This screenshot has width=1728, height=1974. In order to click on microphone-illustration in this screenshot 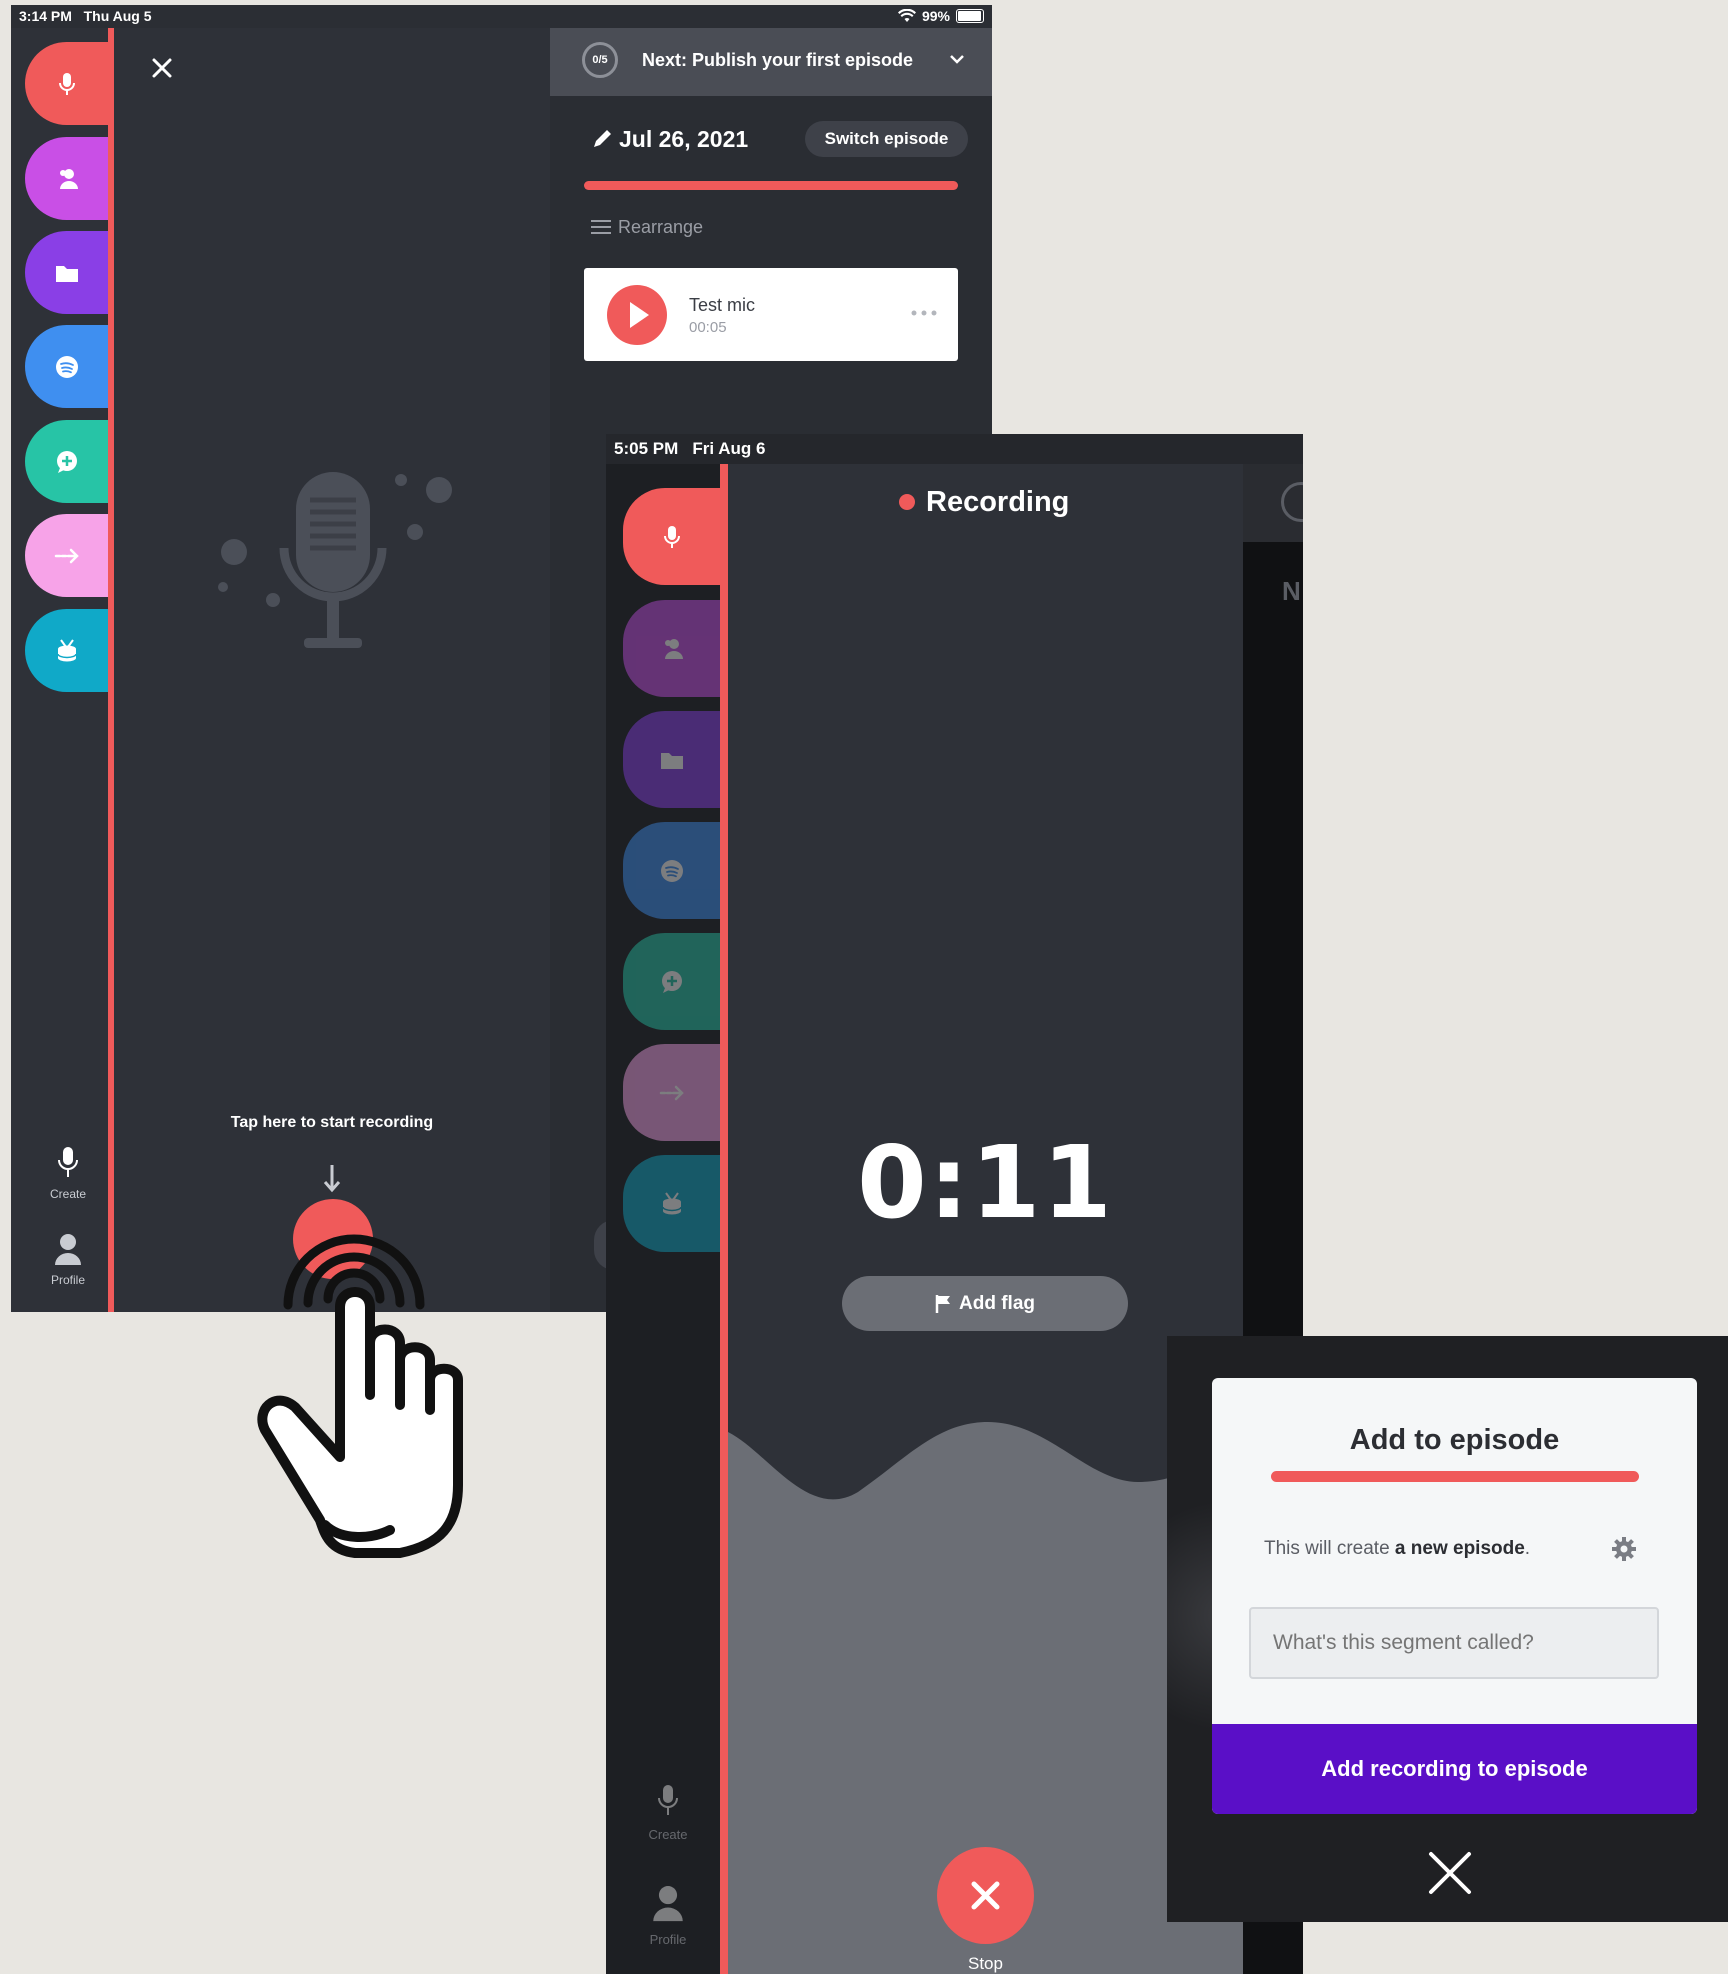, I will do `click(335, 560)`.